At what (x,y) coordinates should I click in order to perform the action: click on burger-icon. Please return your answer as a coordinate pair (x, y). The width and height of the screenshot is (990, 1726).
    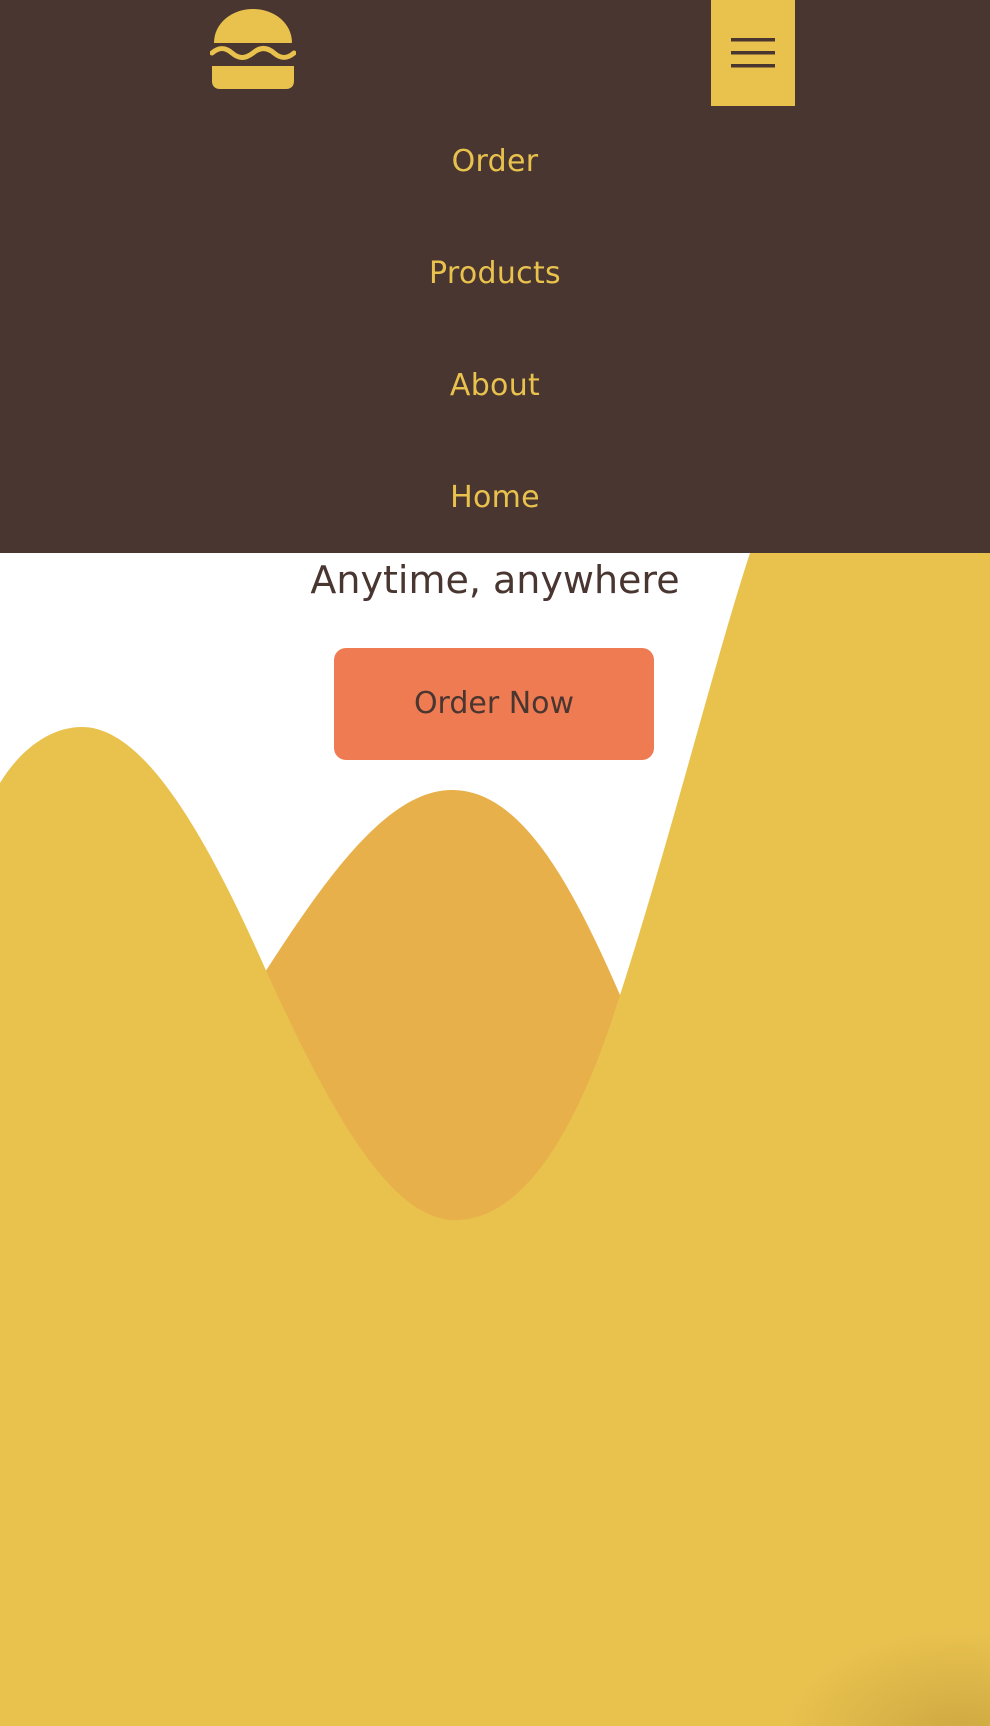
    Looking at the image, I should click on (253, 49).